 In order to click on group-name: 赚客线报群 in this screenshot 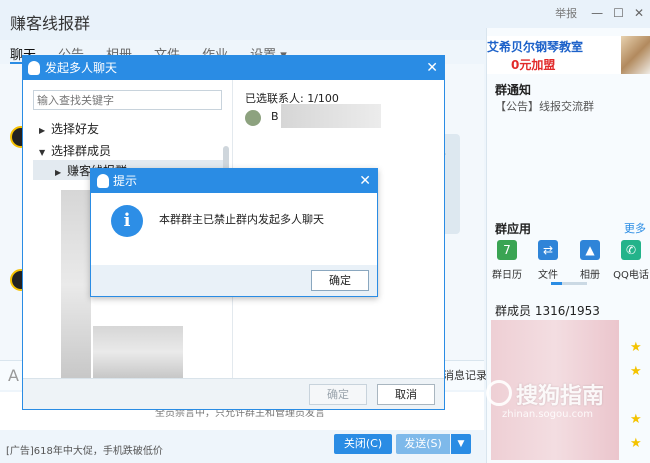, I will do `click(50, 23)`.